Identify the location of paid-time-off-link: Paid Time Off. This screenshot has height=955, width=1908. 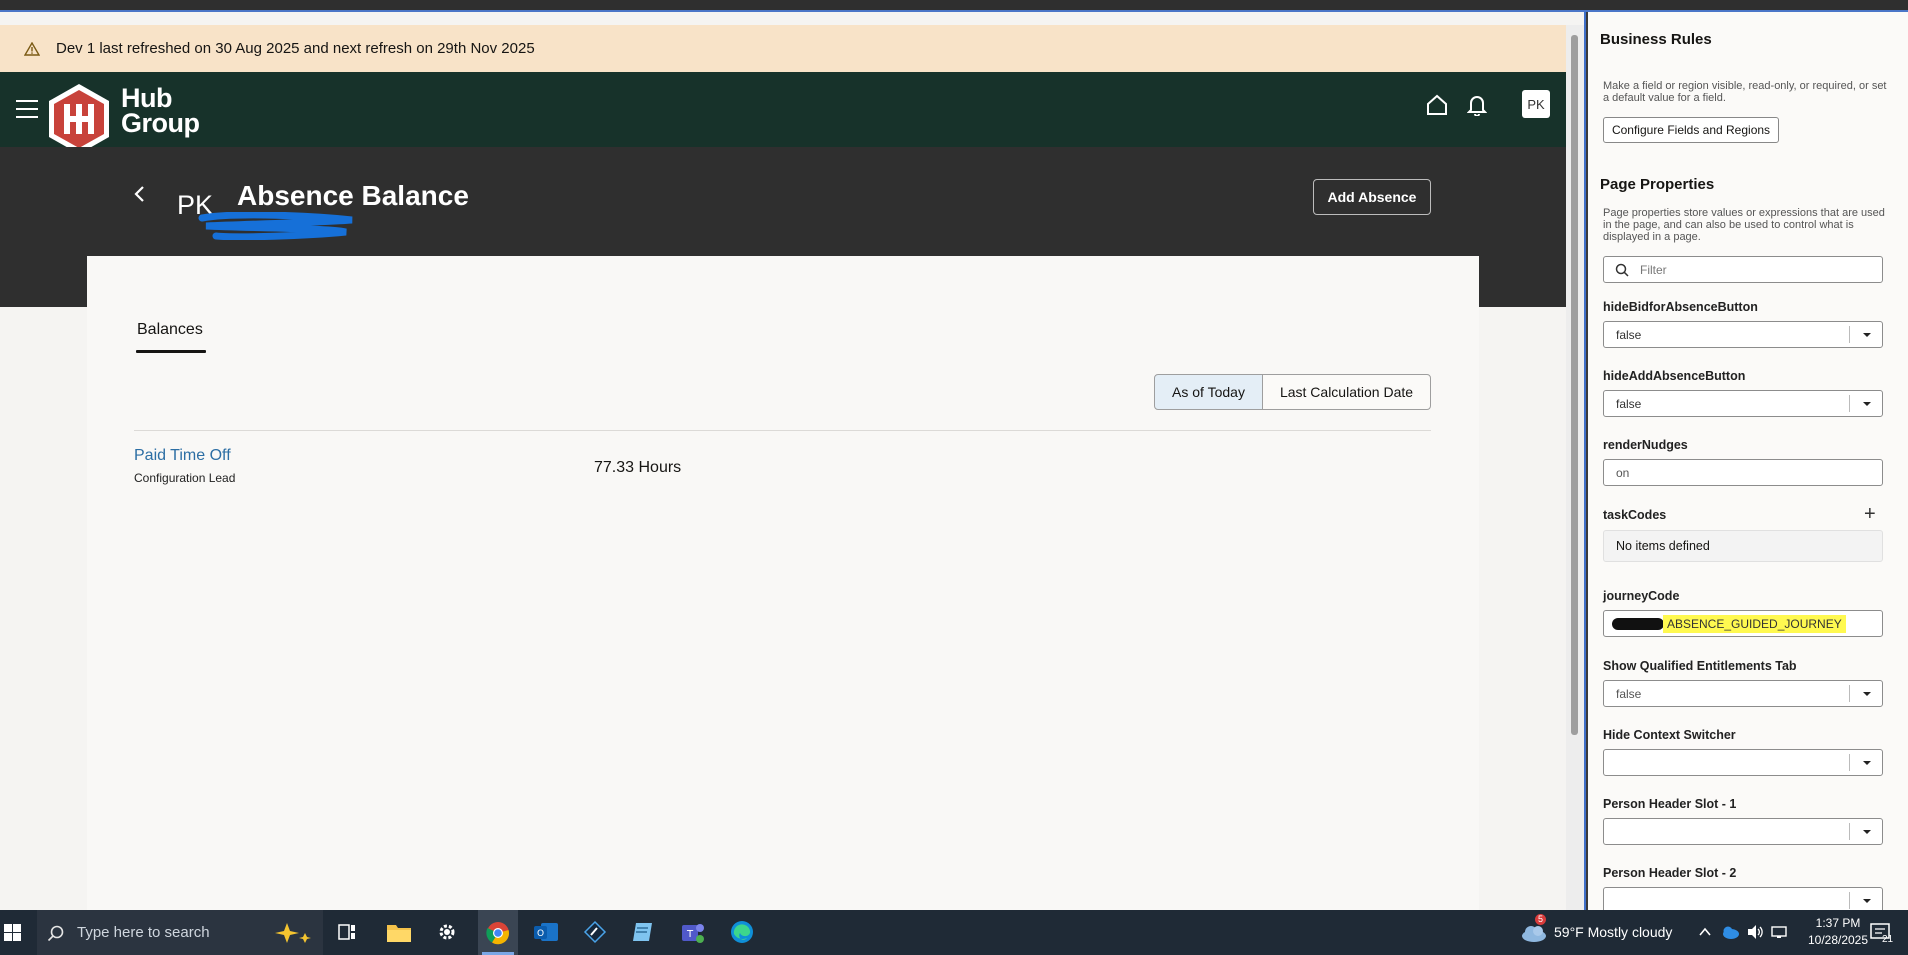
(182, 456).